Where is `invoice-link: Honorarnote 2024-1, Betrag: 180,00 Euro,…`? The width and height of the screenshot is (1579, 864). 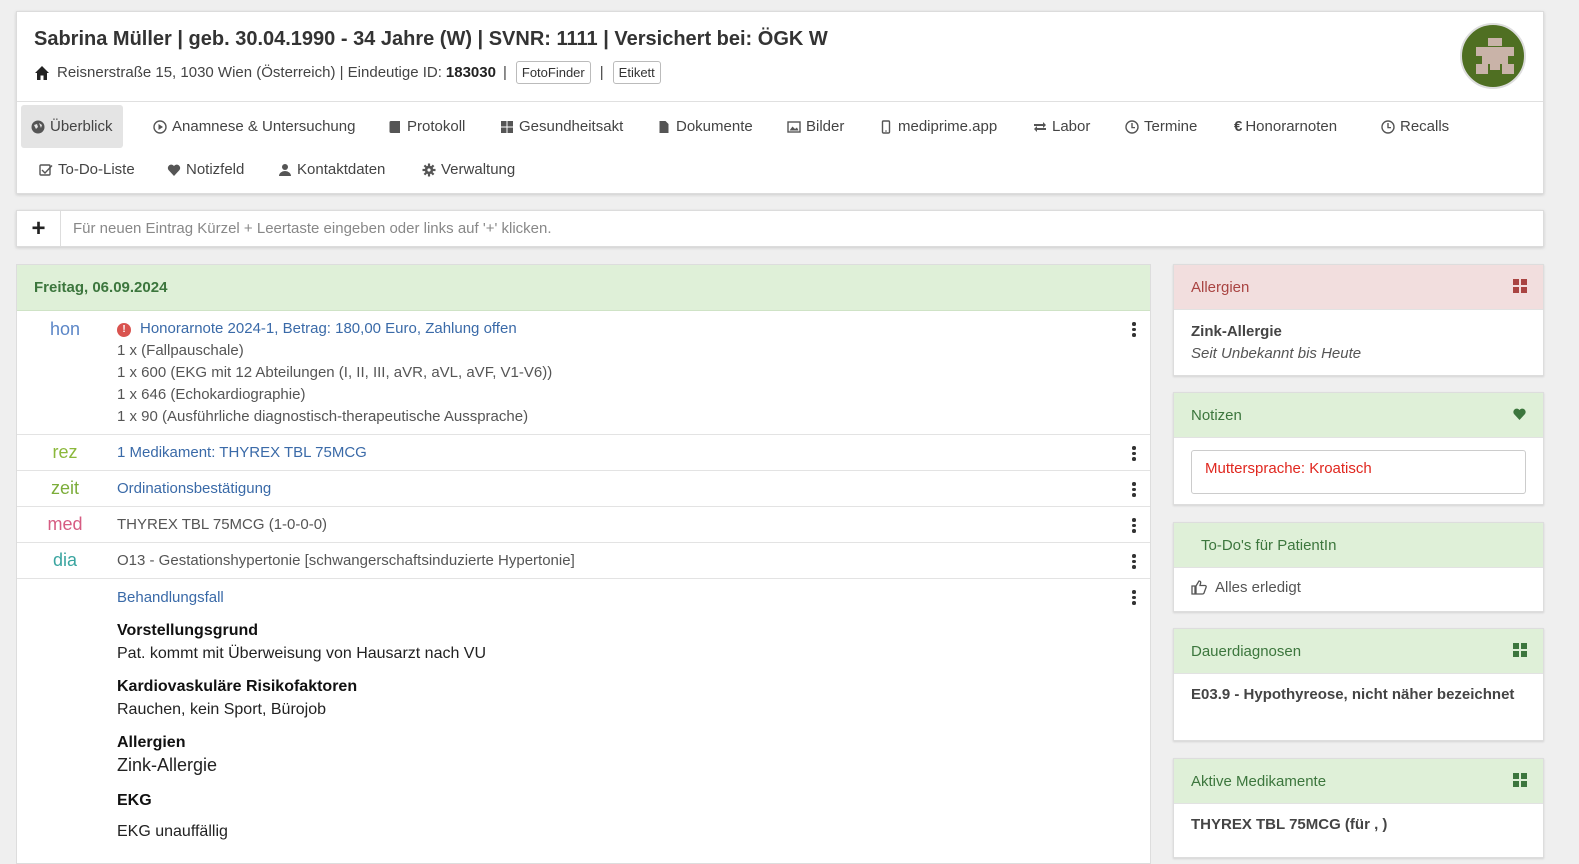
invoice-link: Honorarnote 2024-1, Betrag: 180,00 Euro,… is located at coordinates (328, 328).